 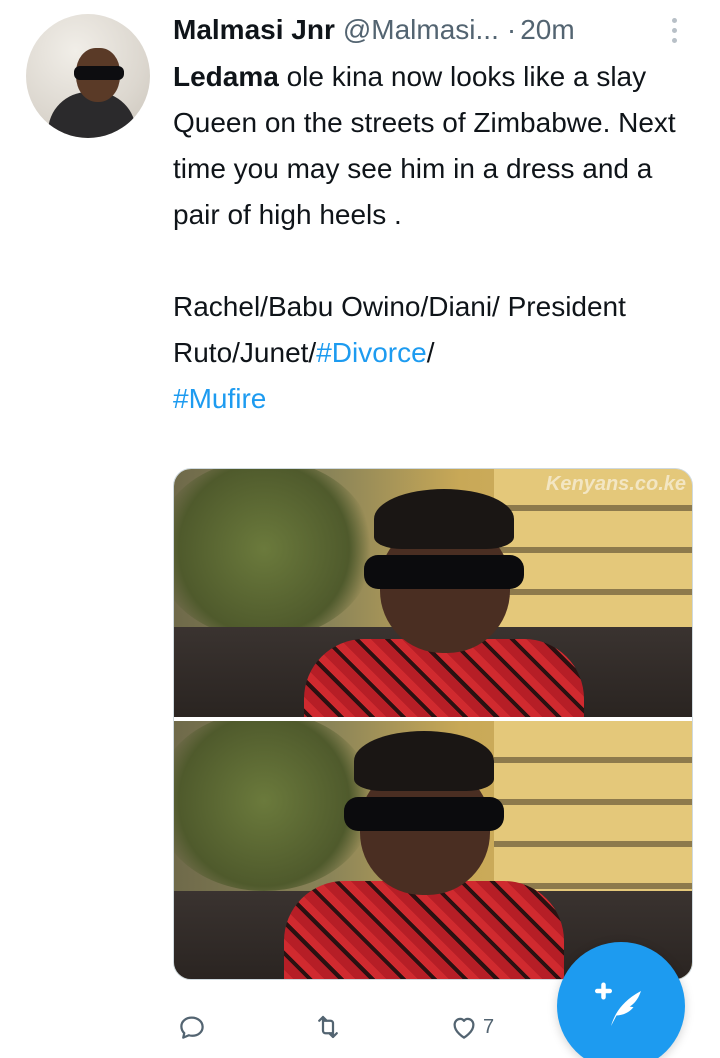 I want to click on retweet-button, so click(x=328, y=1027).